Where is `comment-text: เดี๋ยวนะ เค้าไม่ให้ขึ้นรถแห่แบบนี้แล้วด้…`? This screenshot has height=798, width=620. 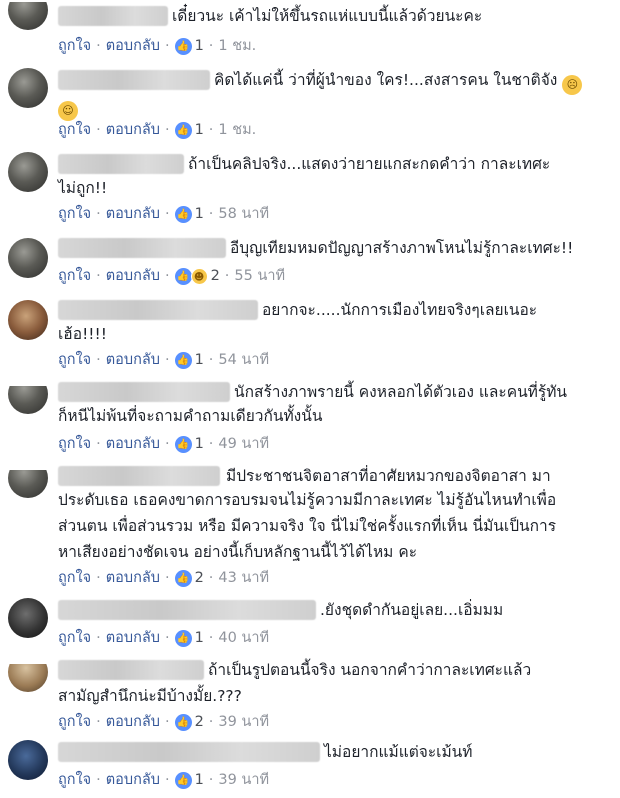 comment-text: เดี๋ยวนะ เค้าไม่ให้ขึ้นรถแห่แบบนี้แล้วด้… is located at coordinates (389, 16).